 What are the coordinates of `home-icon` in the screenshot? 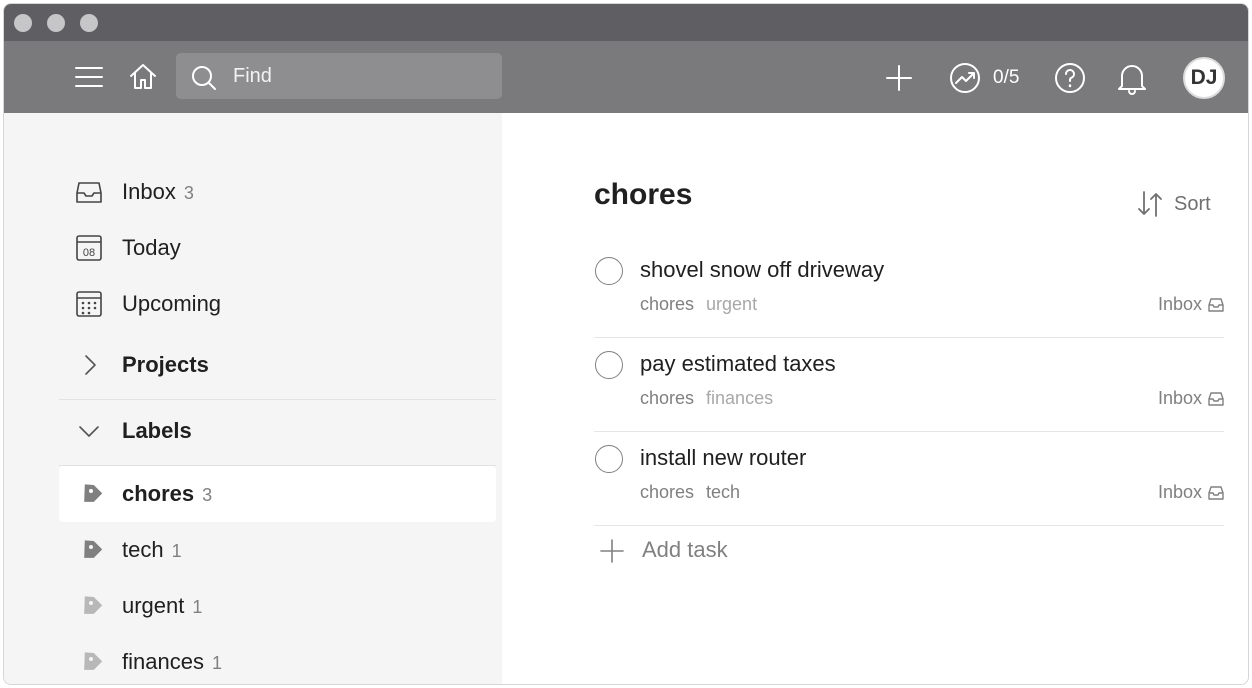 It's located at (143, 77).